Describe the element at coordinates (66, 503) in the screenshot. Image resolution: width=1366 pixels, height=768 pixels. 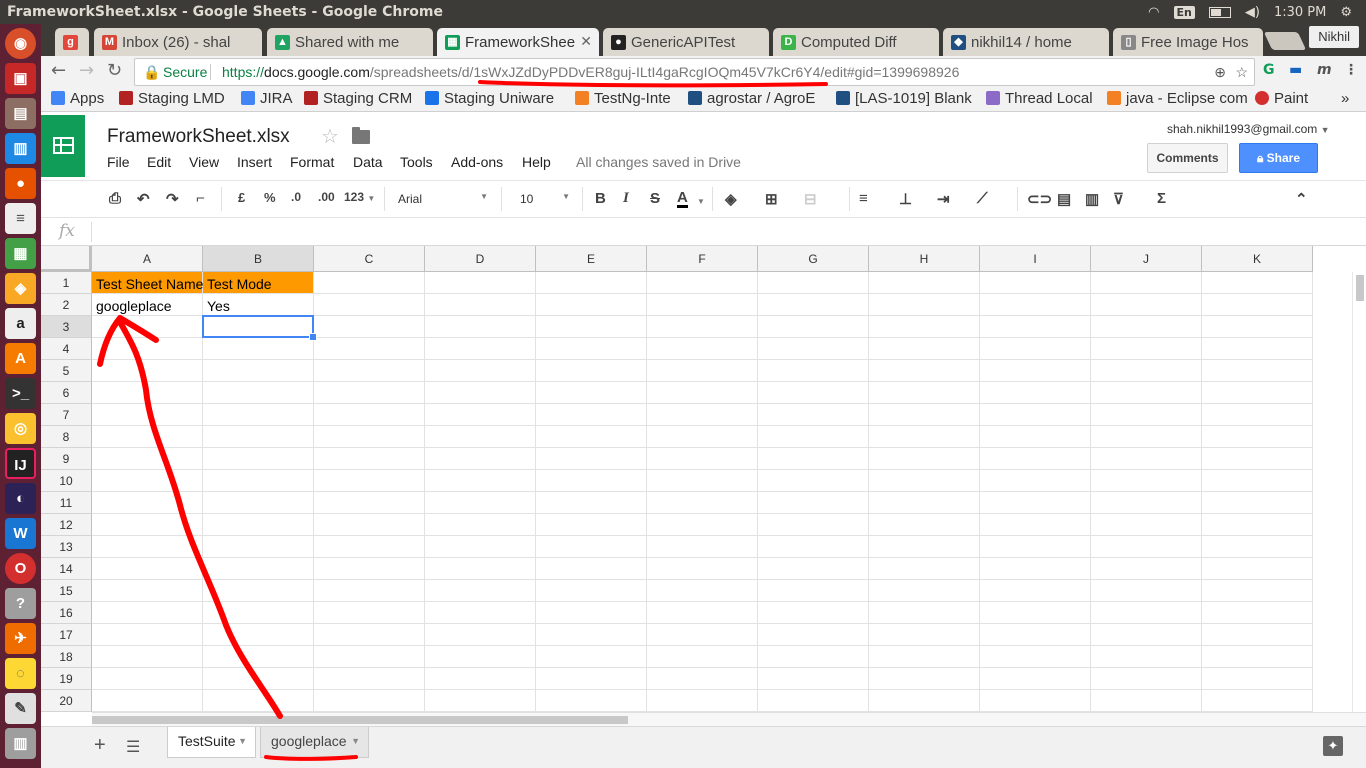
I see `row-header-11: 11` at that location.